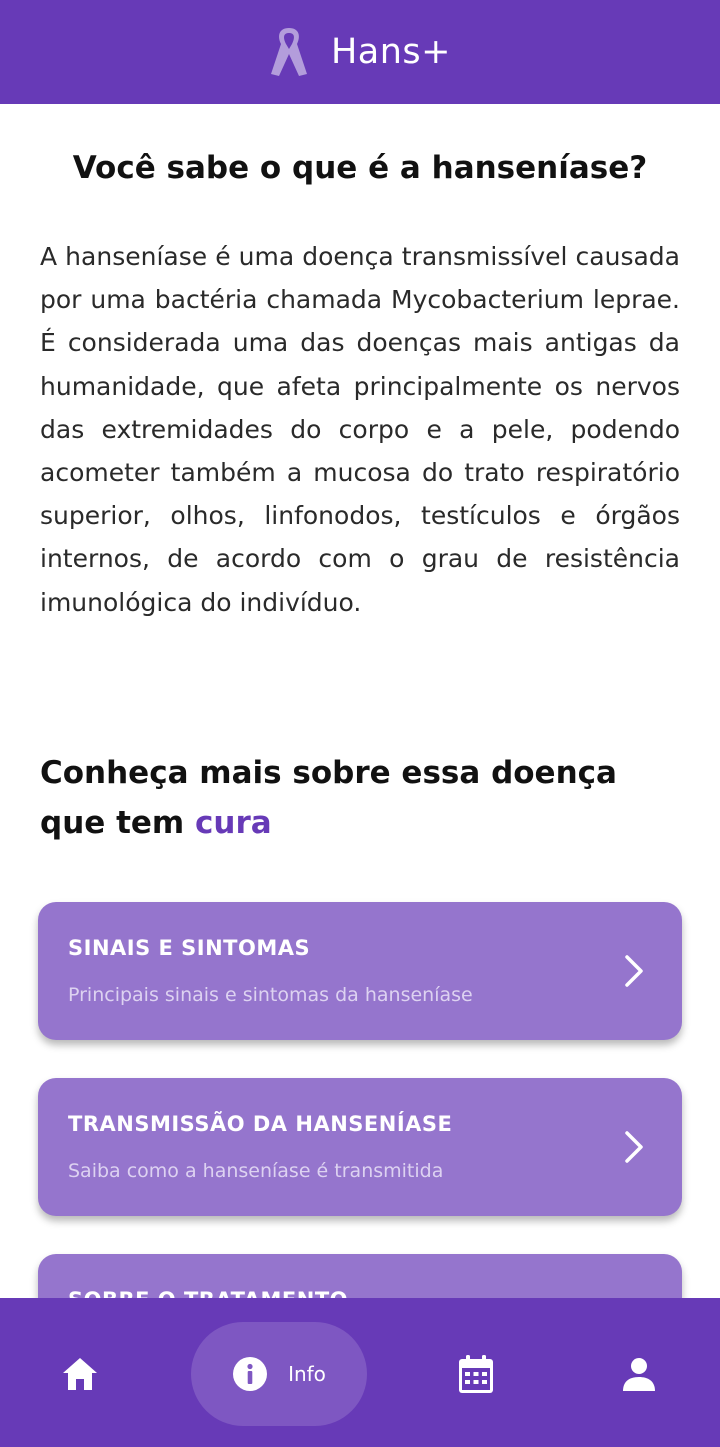 The height and width of the screenshot is (1447, 720). Describe the element at coordinates (328, 798) in the screenshot. I see `section-title-text: Conheça mais sobre essa doença que tem` at that location.